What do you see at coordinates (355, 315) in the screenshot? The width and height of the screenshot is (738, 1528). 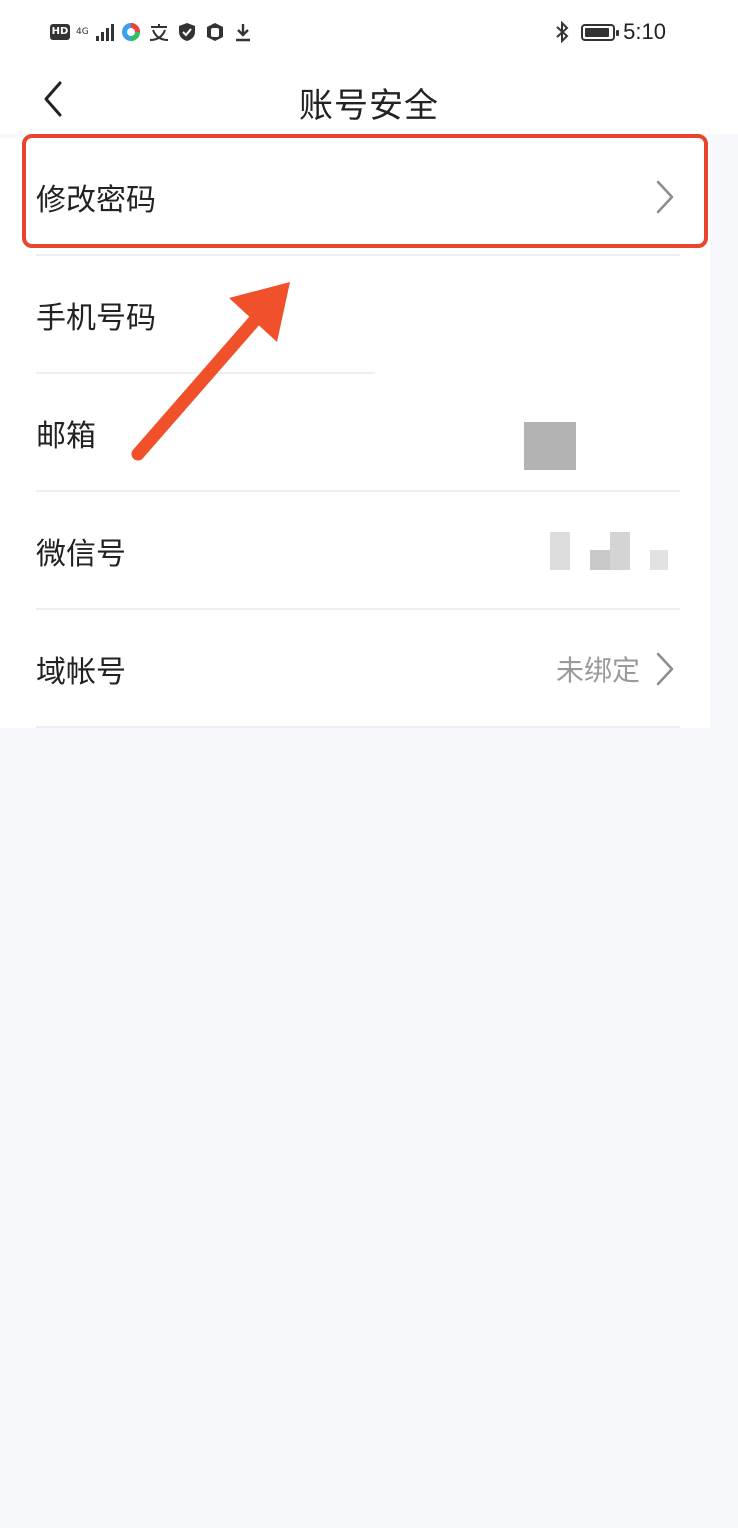 I see `phone-number-item: 手机号码` at bounding box center [355, 315].